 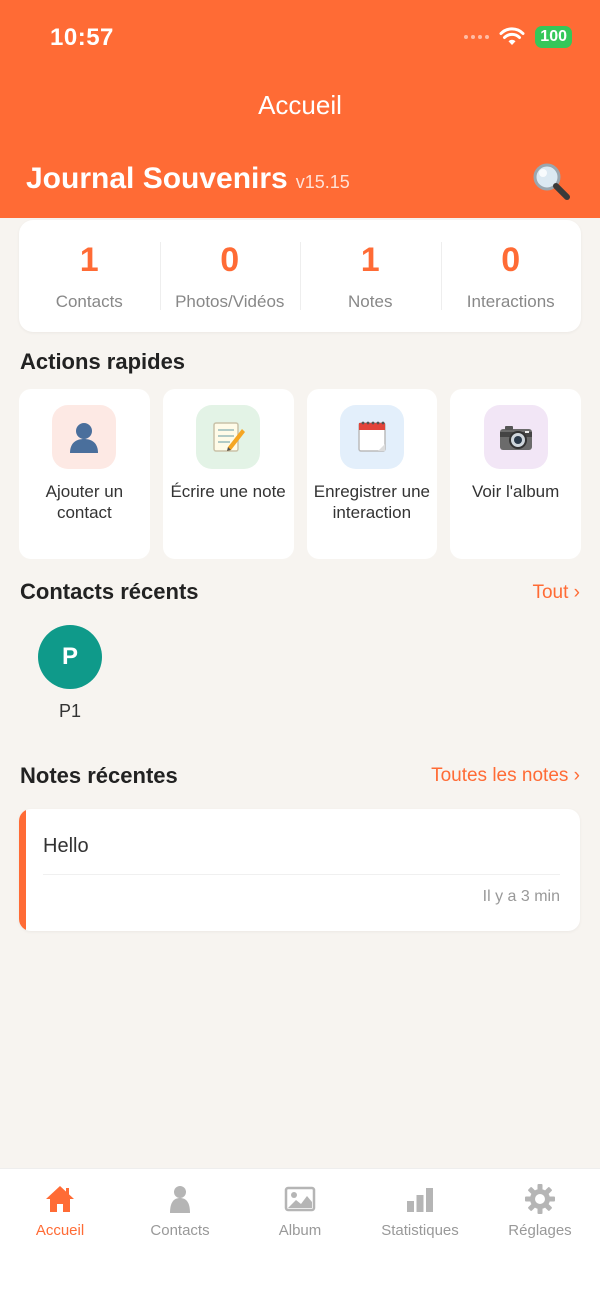 I want to click on stat-photos: 0 Photos/Vidéos, so click(x=230, y=276).